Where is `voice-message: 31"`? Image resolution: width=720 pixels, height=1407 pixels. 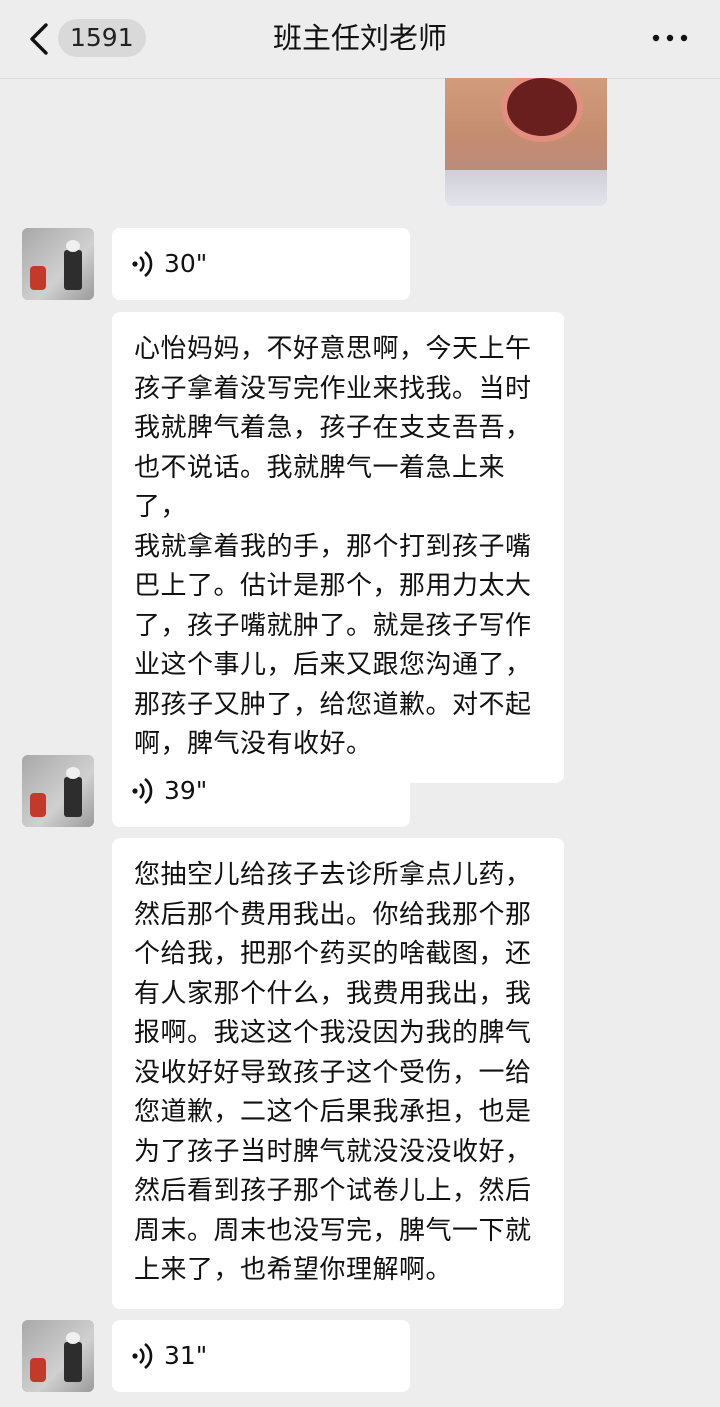
voice-message: 31" is located at coordinates (261, 1356).